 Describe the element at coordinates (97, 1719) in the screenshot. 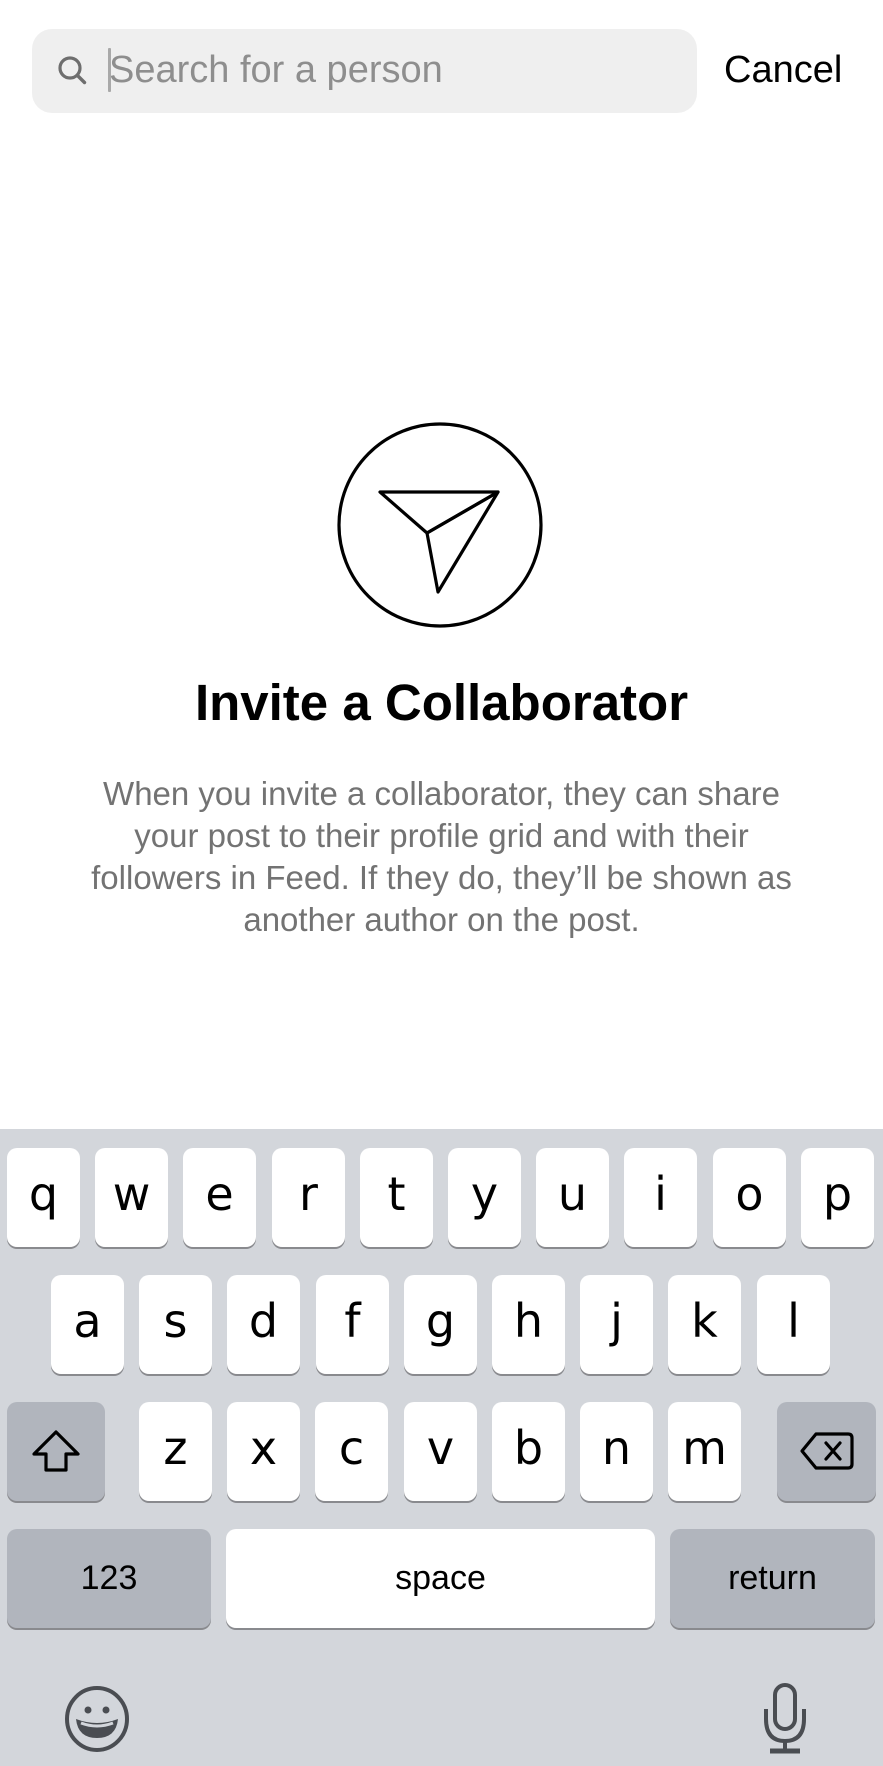

I see `emoji-smiley-icon` at that location.